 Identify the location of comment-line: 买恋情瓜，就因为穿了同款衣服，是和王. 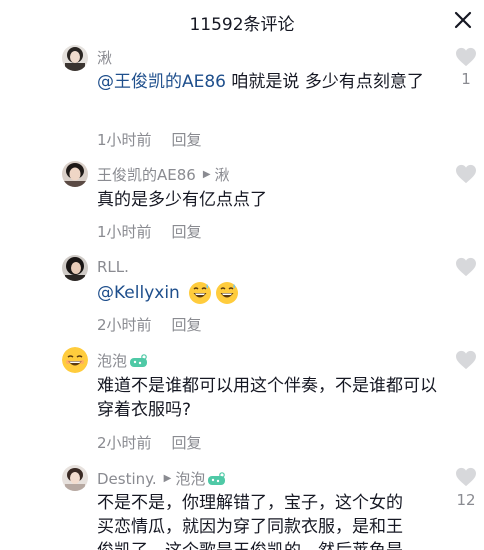
(250, 527).